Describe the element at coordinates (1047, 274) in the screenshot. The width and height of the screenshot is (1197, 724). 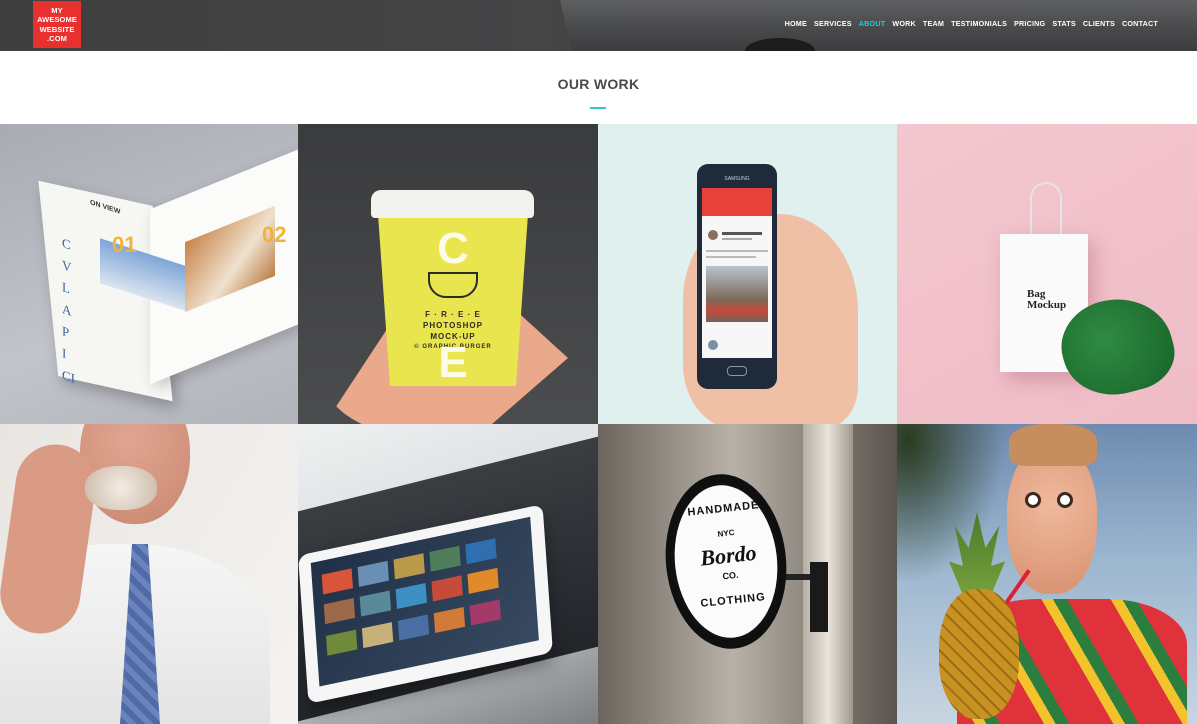
I see `portfolio-item-bag: Bag Mockup` at that location.